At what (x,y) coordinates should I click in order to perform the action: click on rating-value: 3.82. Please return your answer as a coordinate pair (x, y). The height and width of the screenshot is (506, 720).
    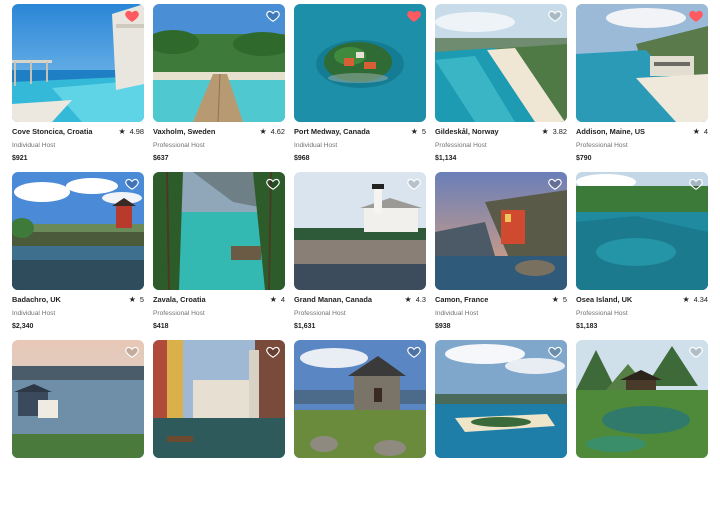
    Looking at the image, I should click on (559, 131).